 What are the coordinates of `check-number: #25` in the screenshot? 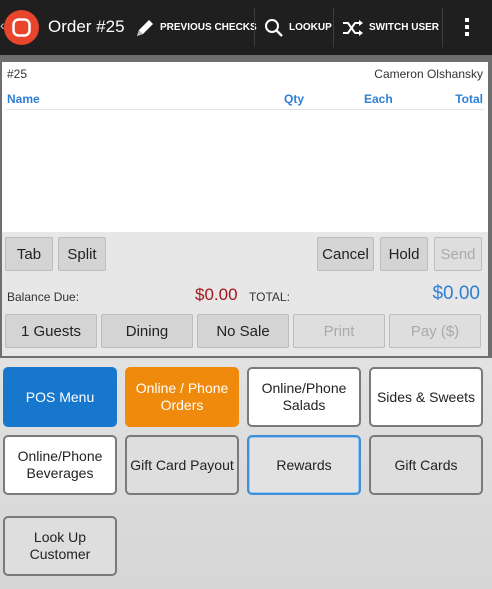 It's located at (17, 74).